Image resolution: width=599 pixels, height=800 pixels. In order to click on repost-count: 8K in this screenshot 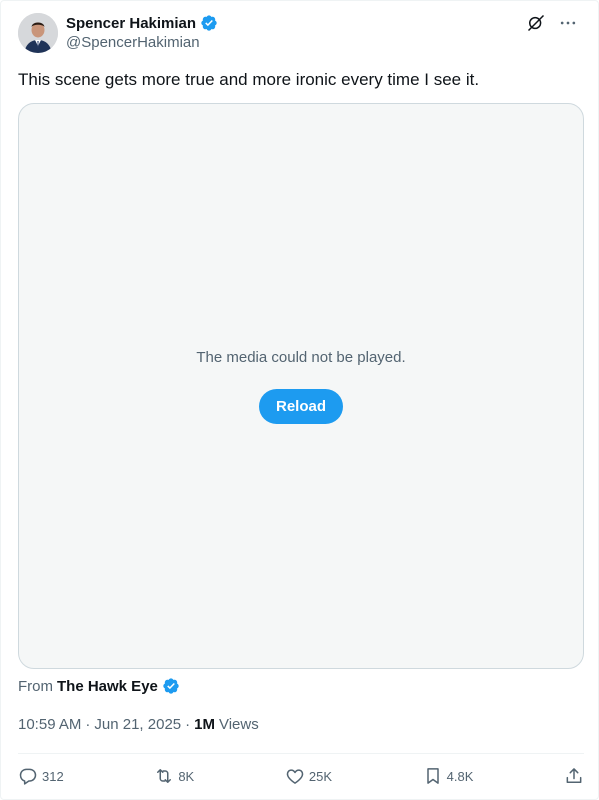, I will do `click(186, 776)`.